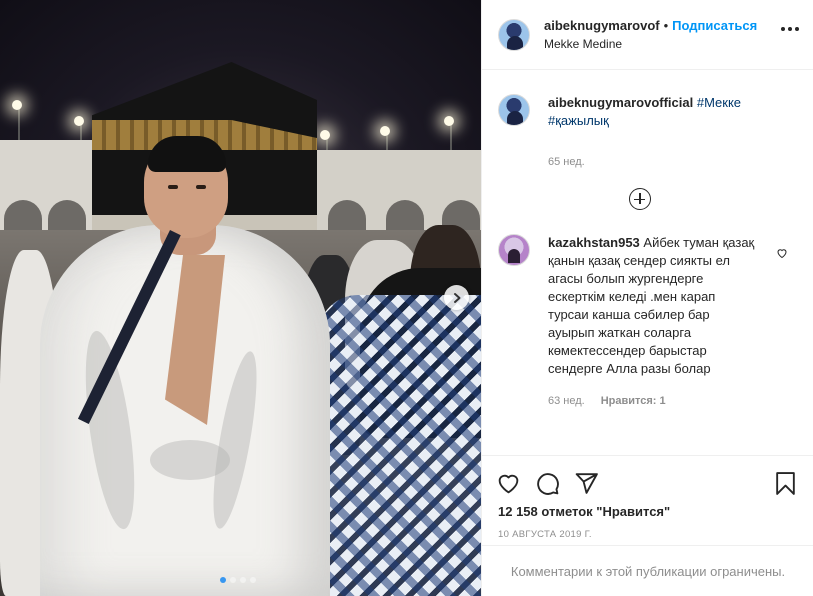 The height and width of the screenshot is (596, 813). Describe the element at coordinates (399, 445) in the screenshot. I see `patterned-shawl` at that location.